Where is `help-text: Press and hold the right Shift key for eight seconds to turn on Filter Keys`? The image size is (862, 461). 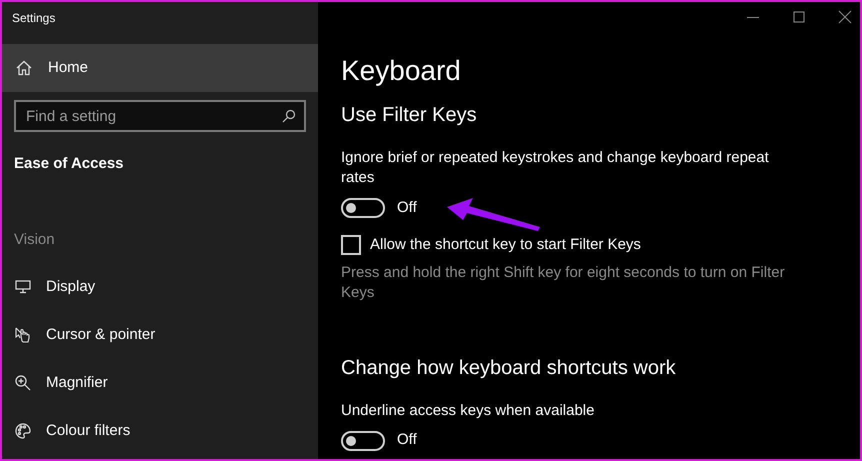
help-text: Press and hold the right Shift key for eight seconds to turn on Filter Keys is located at coordinates (563, 282).